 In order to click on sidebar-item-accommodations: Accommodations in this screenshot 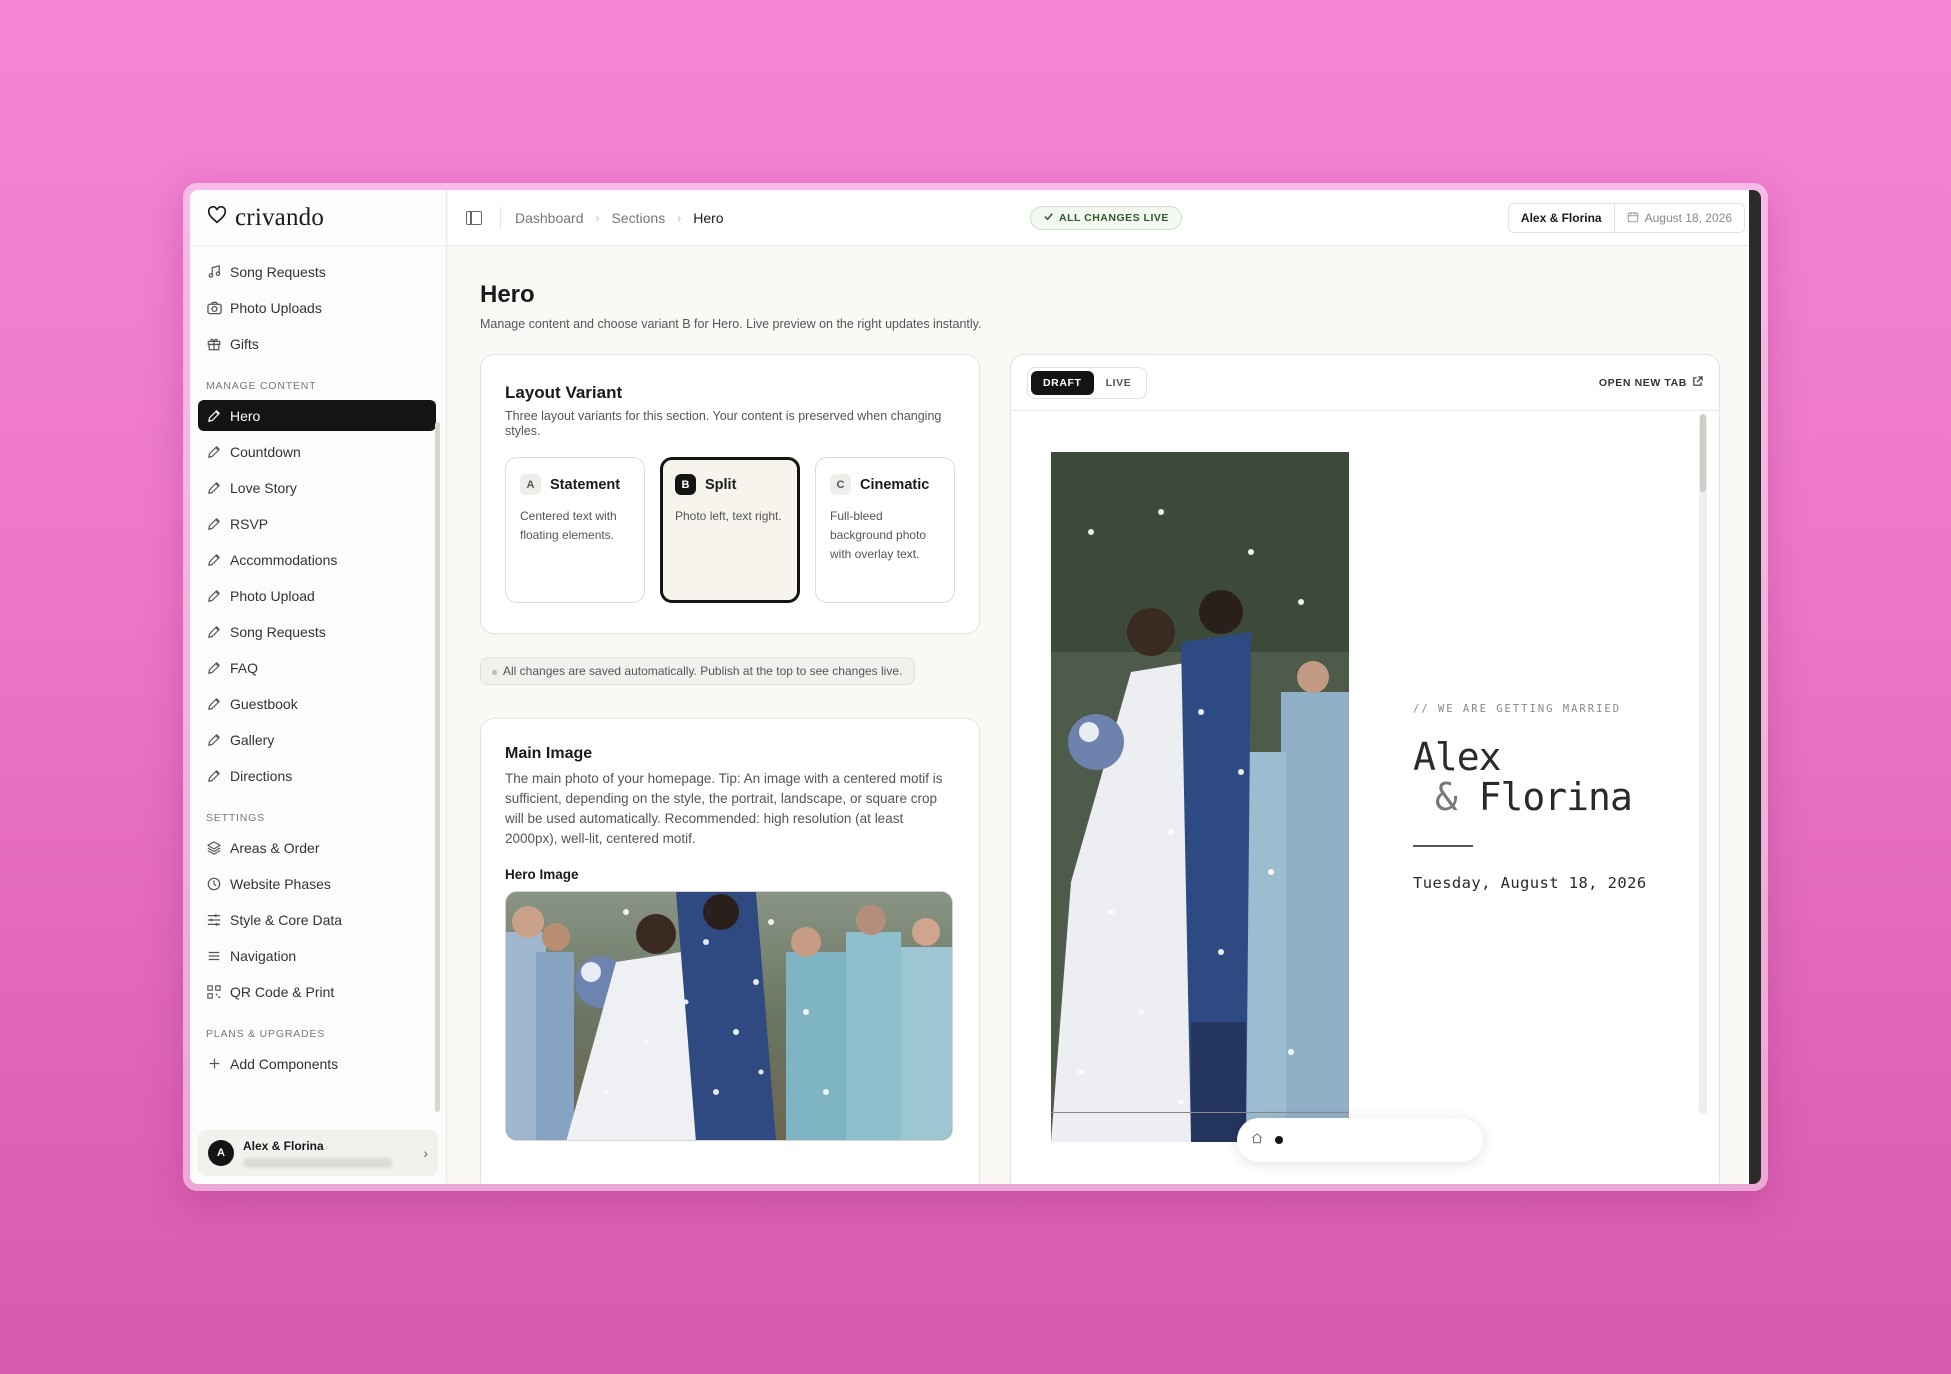, I will do `click(317, 559)`.